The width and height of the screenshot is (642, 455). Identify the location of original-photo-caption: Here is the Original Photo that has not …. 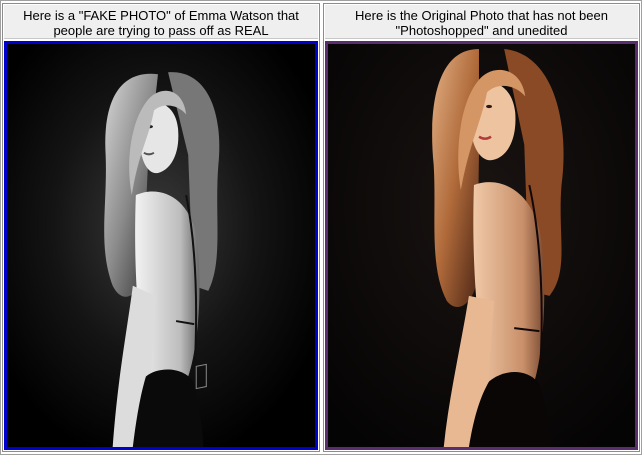
(481, 22).